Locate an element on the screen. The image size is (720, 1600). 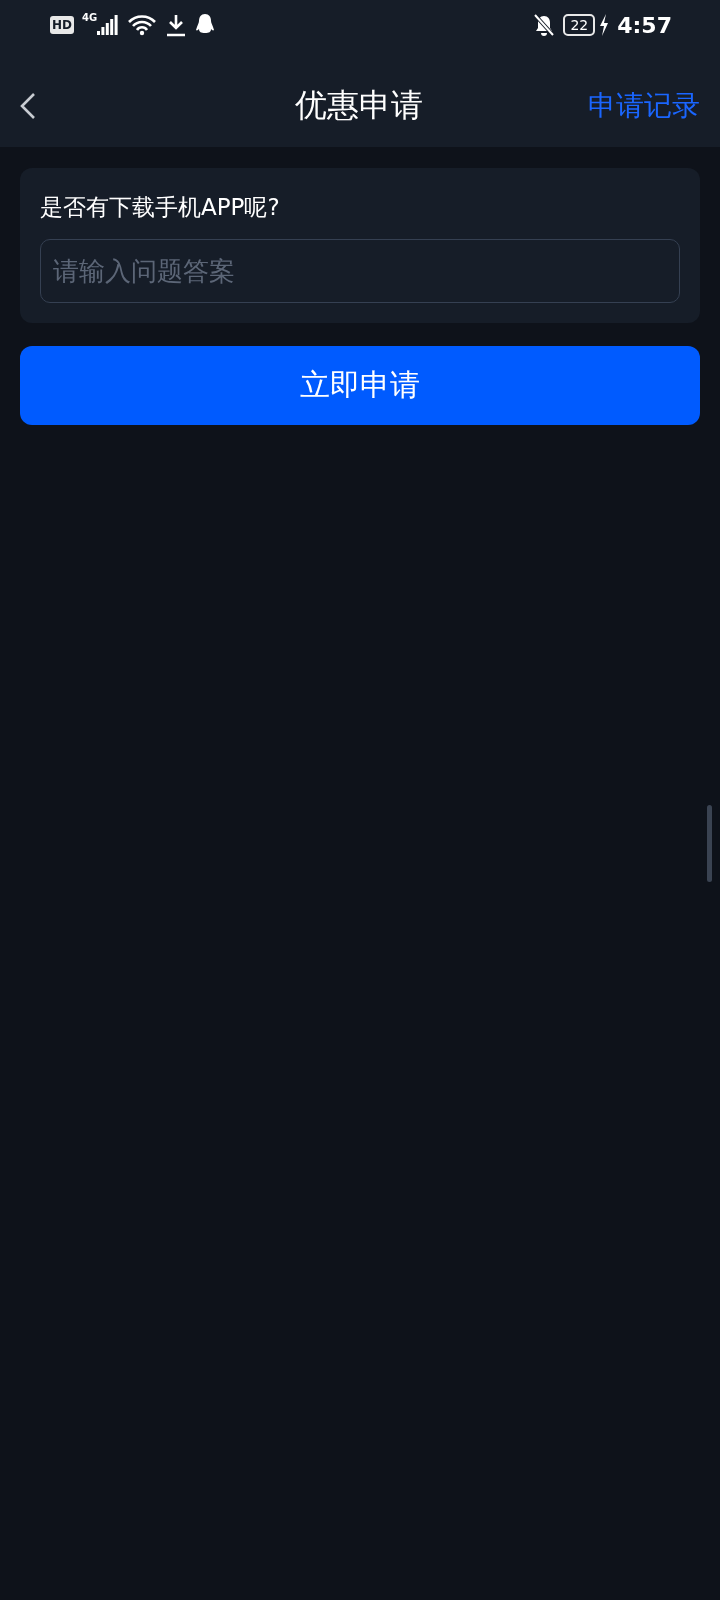
records-link: 申请记录 is located at coordinates (644, 105).